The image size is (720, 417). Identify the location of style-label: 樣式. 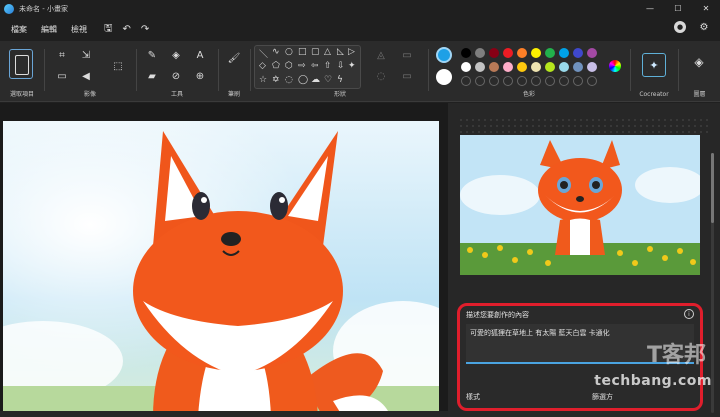
(473, 397).